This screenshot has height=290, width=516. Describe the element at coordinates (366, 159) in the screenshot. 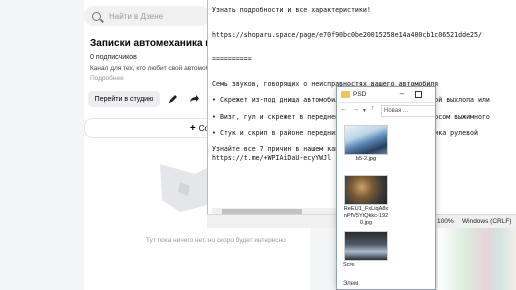

I see `file-name: b5-2.jpg` at that location.